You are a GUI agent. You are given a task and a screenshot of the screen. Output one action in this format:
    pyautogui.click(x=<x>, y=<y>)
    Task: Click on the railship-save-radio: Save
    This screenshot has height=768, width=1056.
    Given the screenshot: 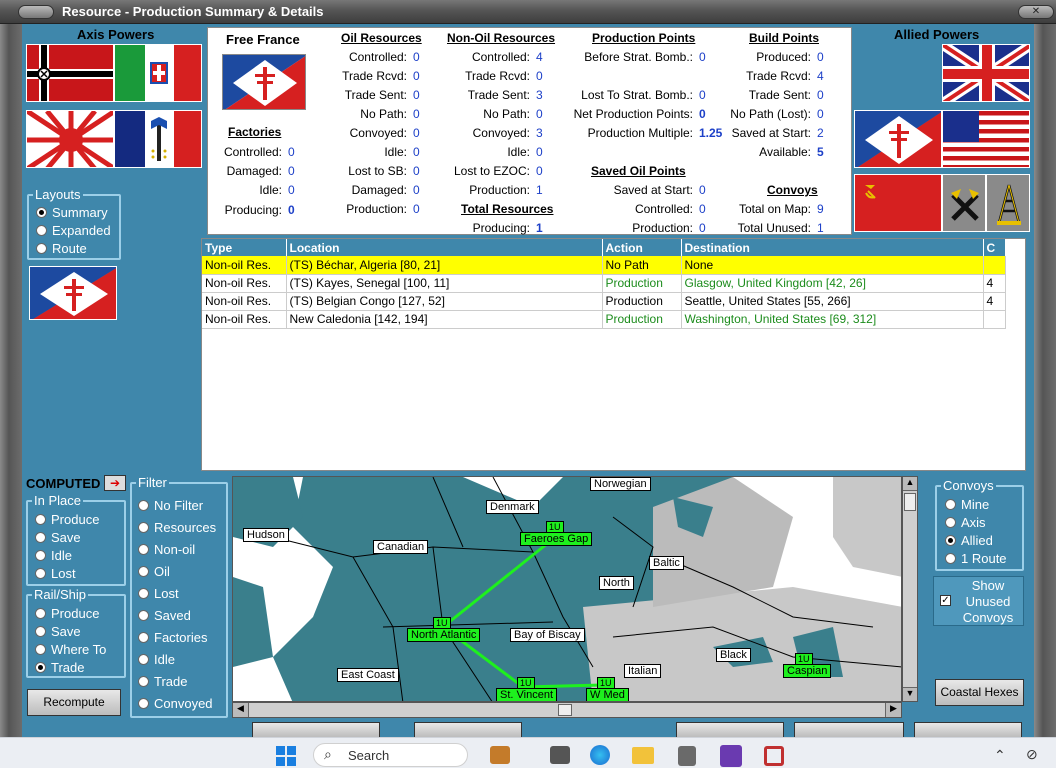 What is the action you would take?
    pyautogui.click(x=58, y=631)
    